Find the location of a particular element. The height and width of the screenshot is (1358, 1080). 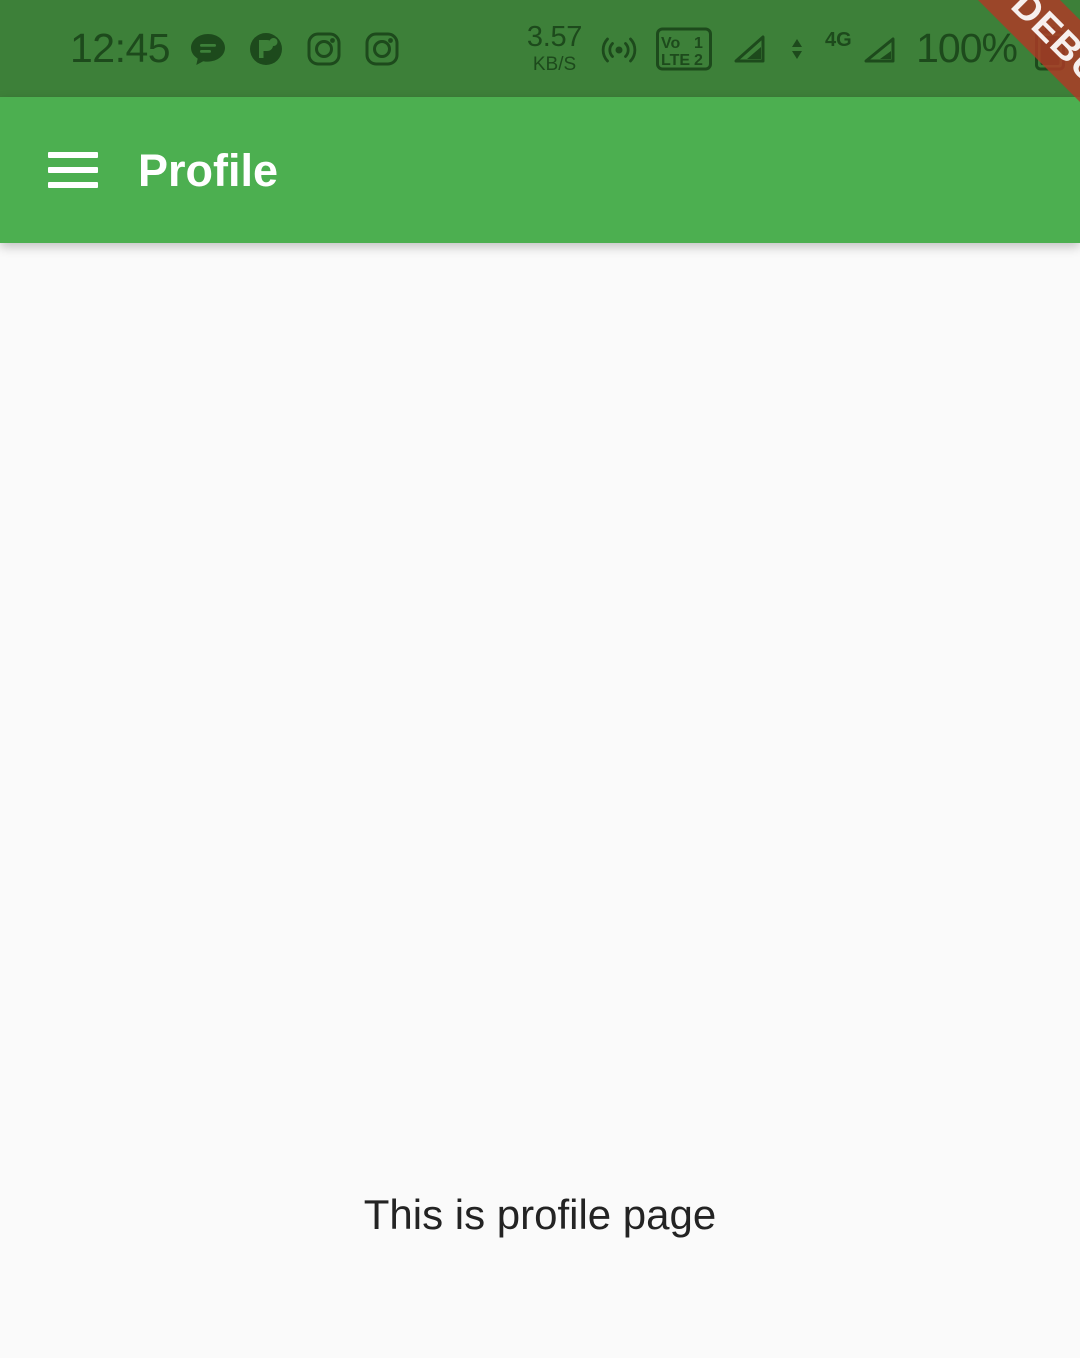

network-speed-value: 3.57 is located at coordinates (554, 37).